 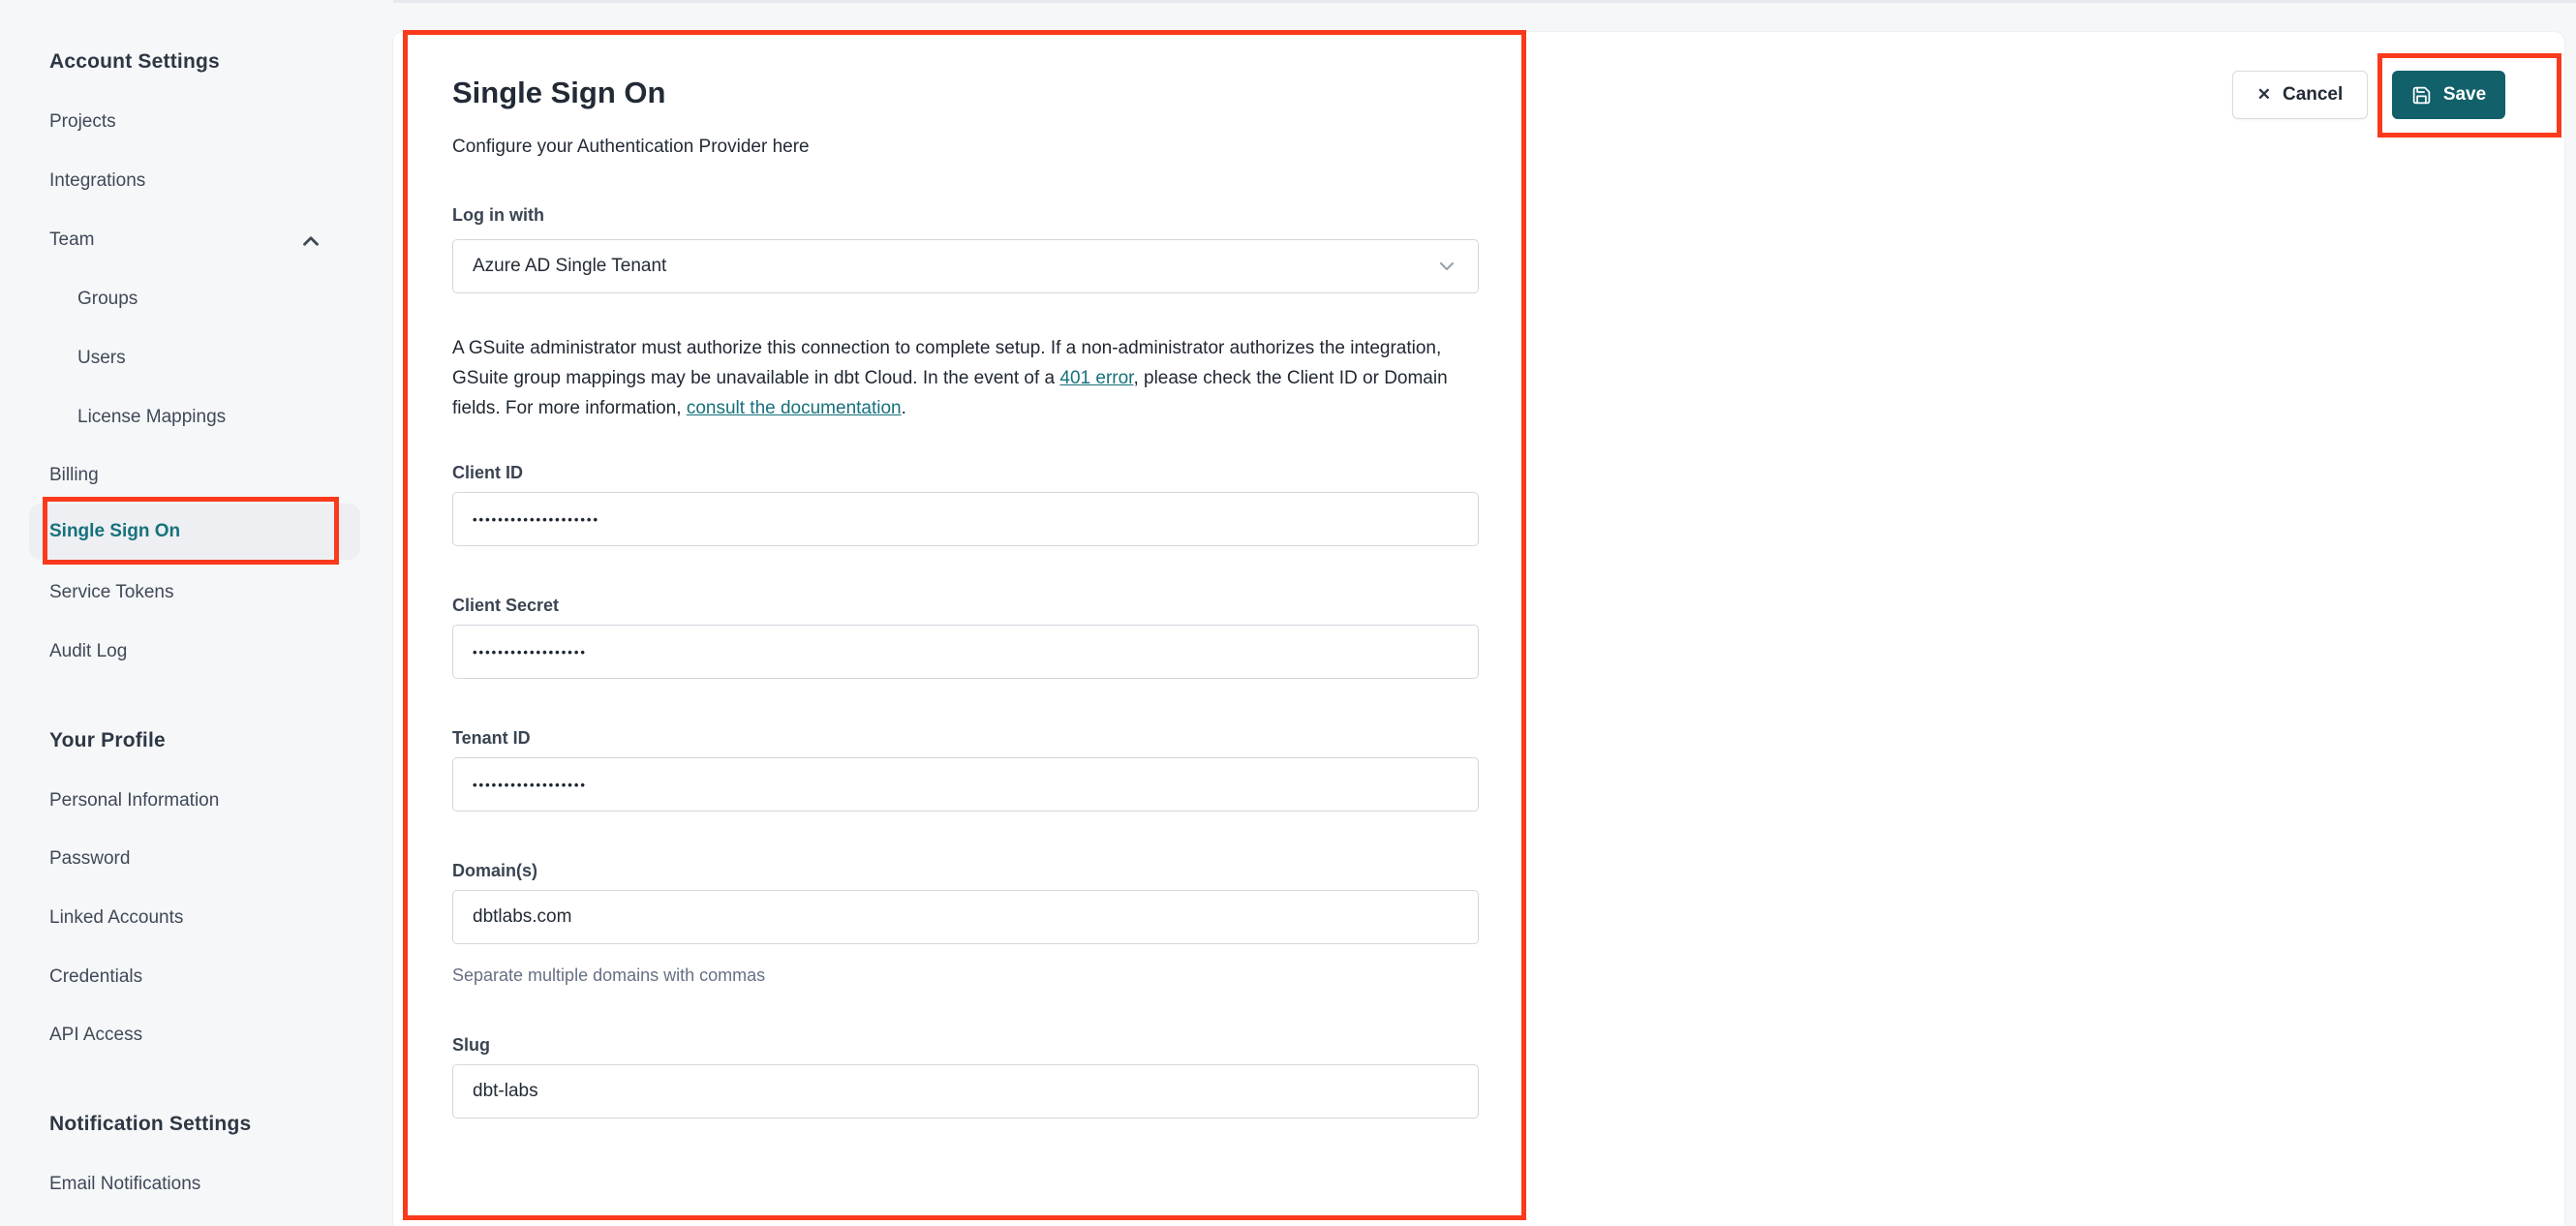 What do you see at coordinates (488, 472) in the screenshot?
I see `client-id-label: Client ID` at bounding box center [488, 472].